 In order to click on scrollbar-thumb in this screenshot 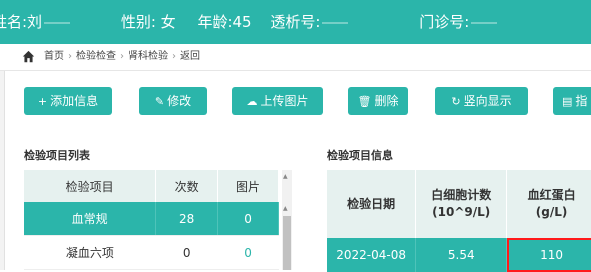, I will do `click(287, 243)`.